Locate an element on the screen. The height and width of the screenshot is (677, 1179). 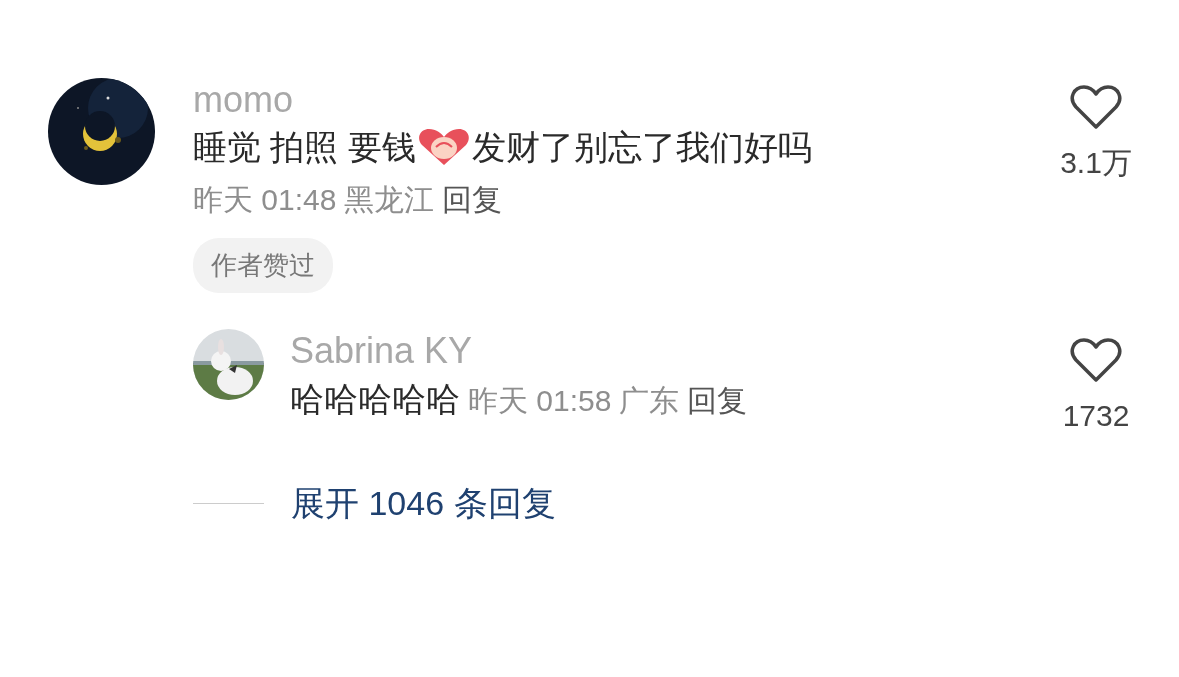
comment-location: 黑龙江 is located at coordinates (389, 200).